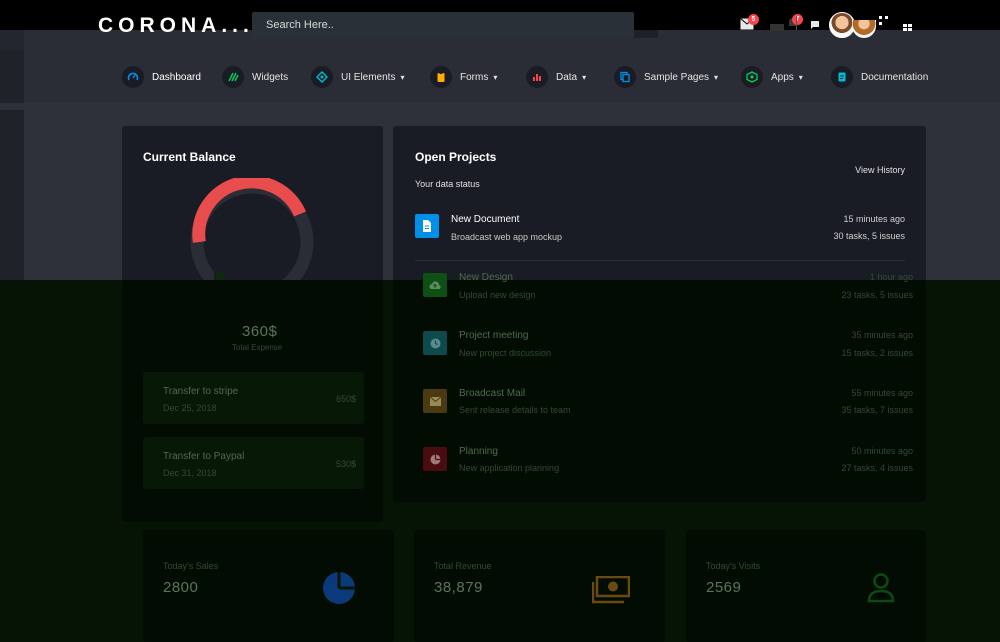 Image resolution: width=1000 pixels, height=642 pixels. Describe the element at coordinates (882, 335) in the screenshot. I see `project-time: 35 minutes ago` at that location.